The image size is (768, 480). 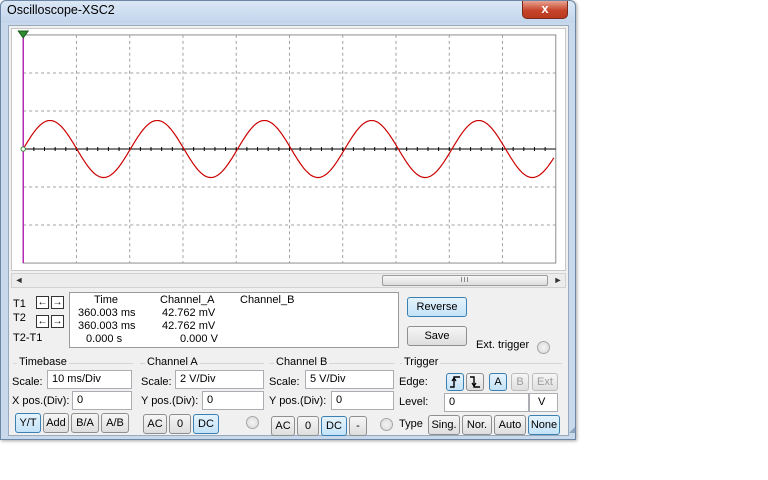 I want to click on rising-edge-button, so click(x=455, y=382).